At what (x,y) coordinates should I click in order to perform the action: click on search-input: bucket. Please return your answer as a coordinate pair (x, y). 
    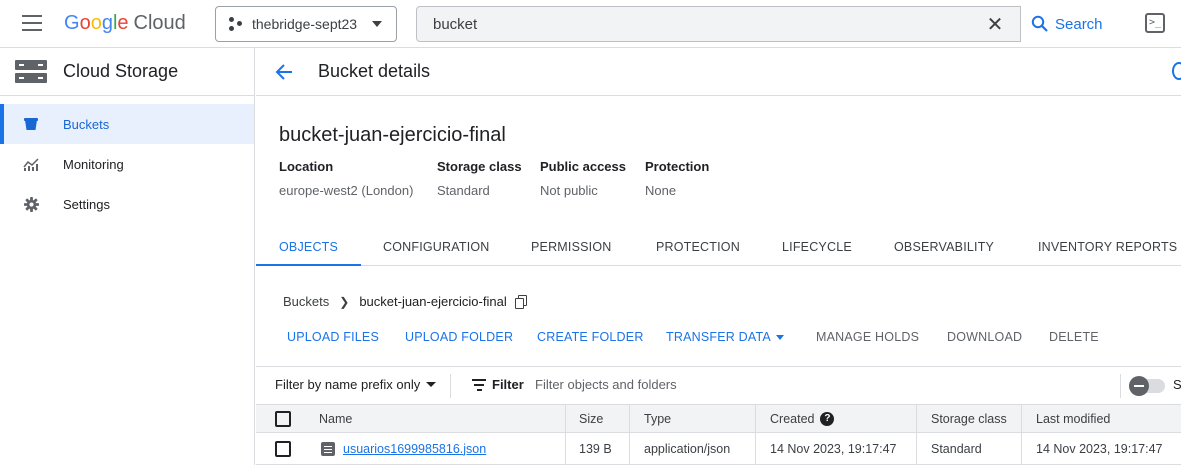
    Looking at the image, I should click on (455, 24).